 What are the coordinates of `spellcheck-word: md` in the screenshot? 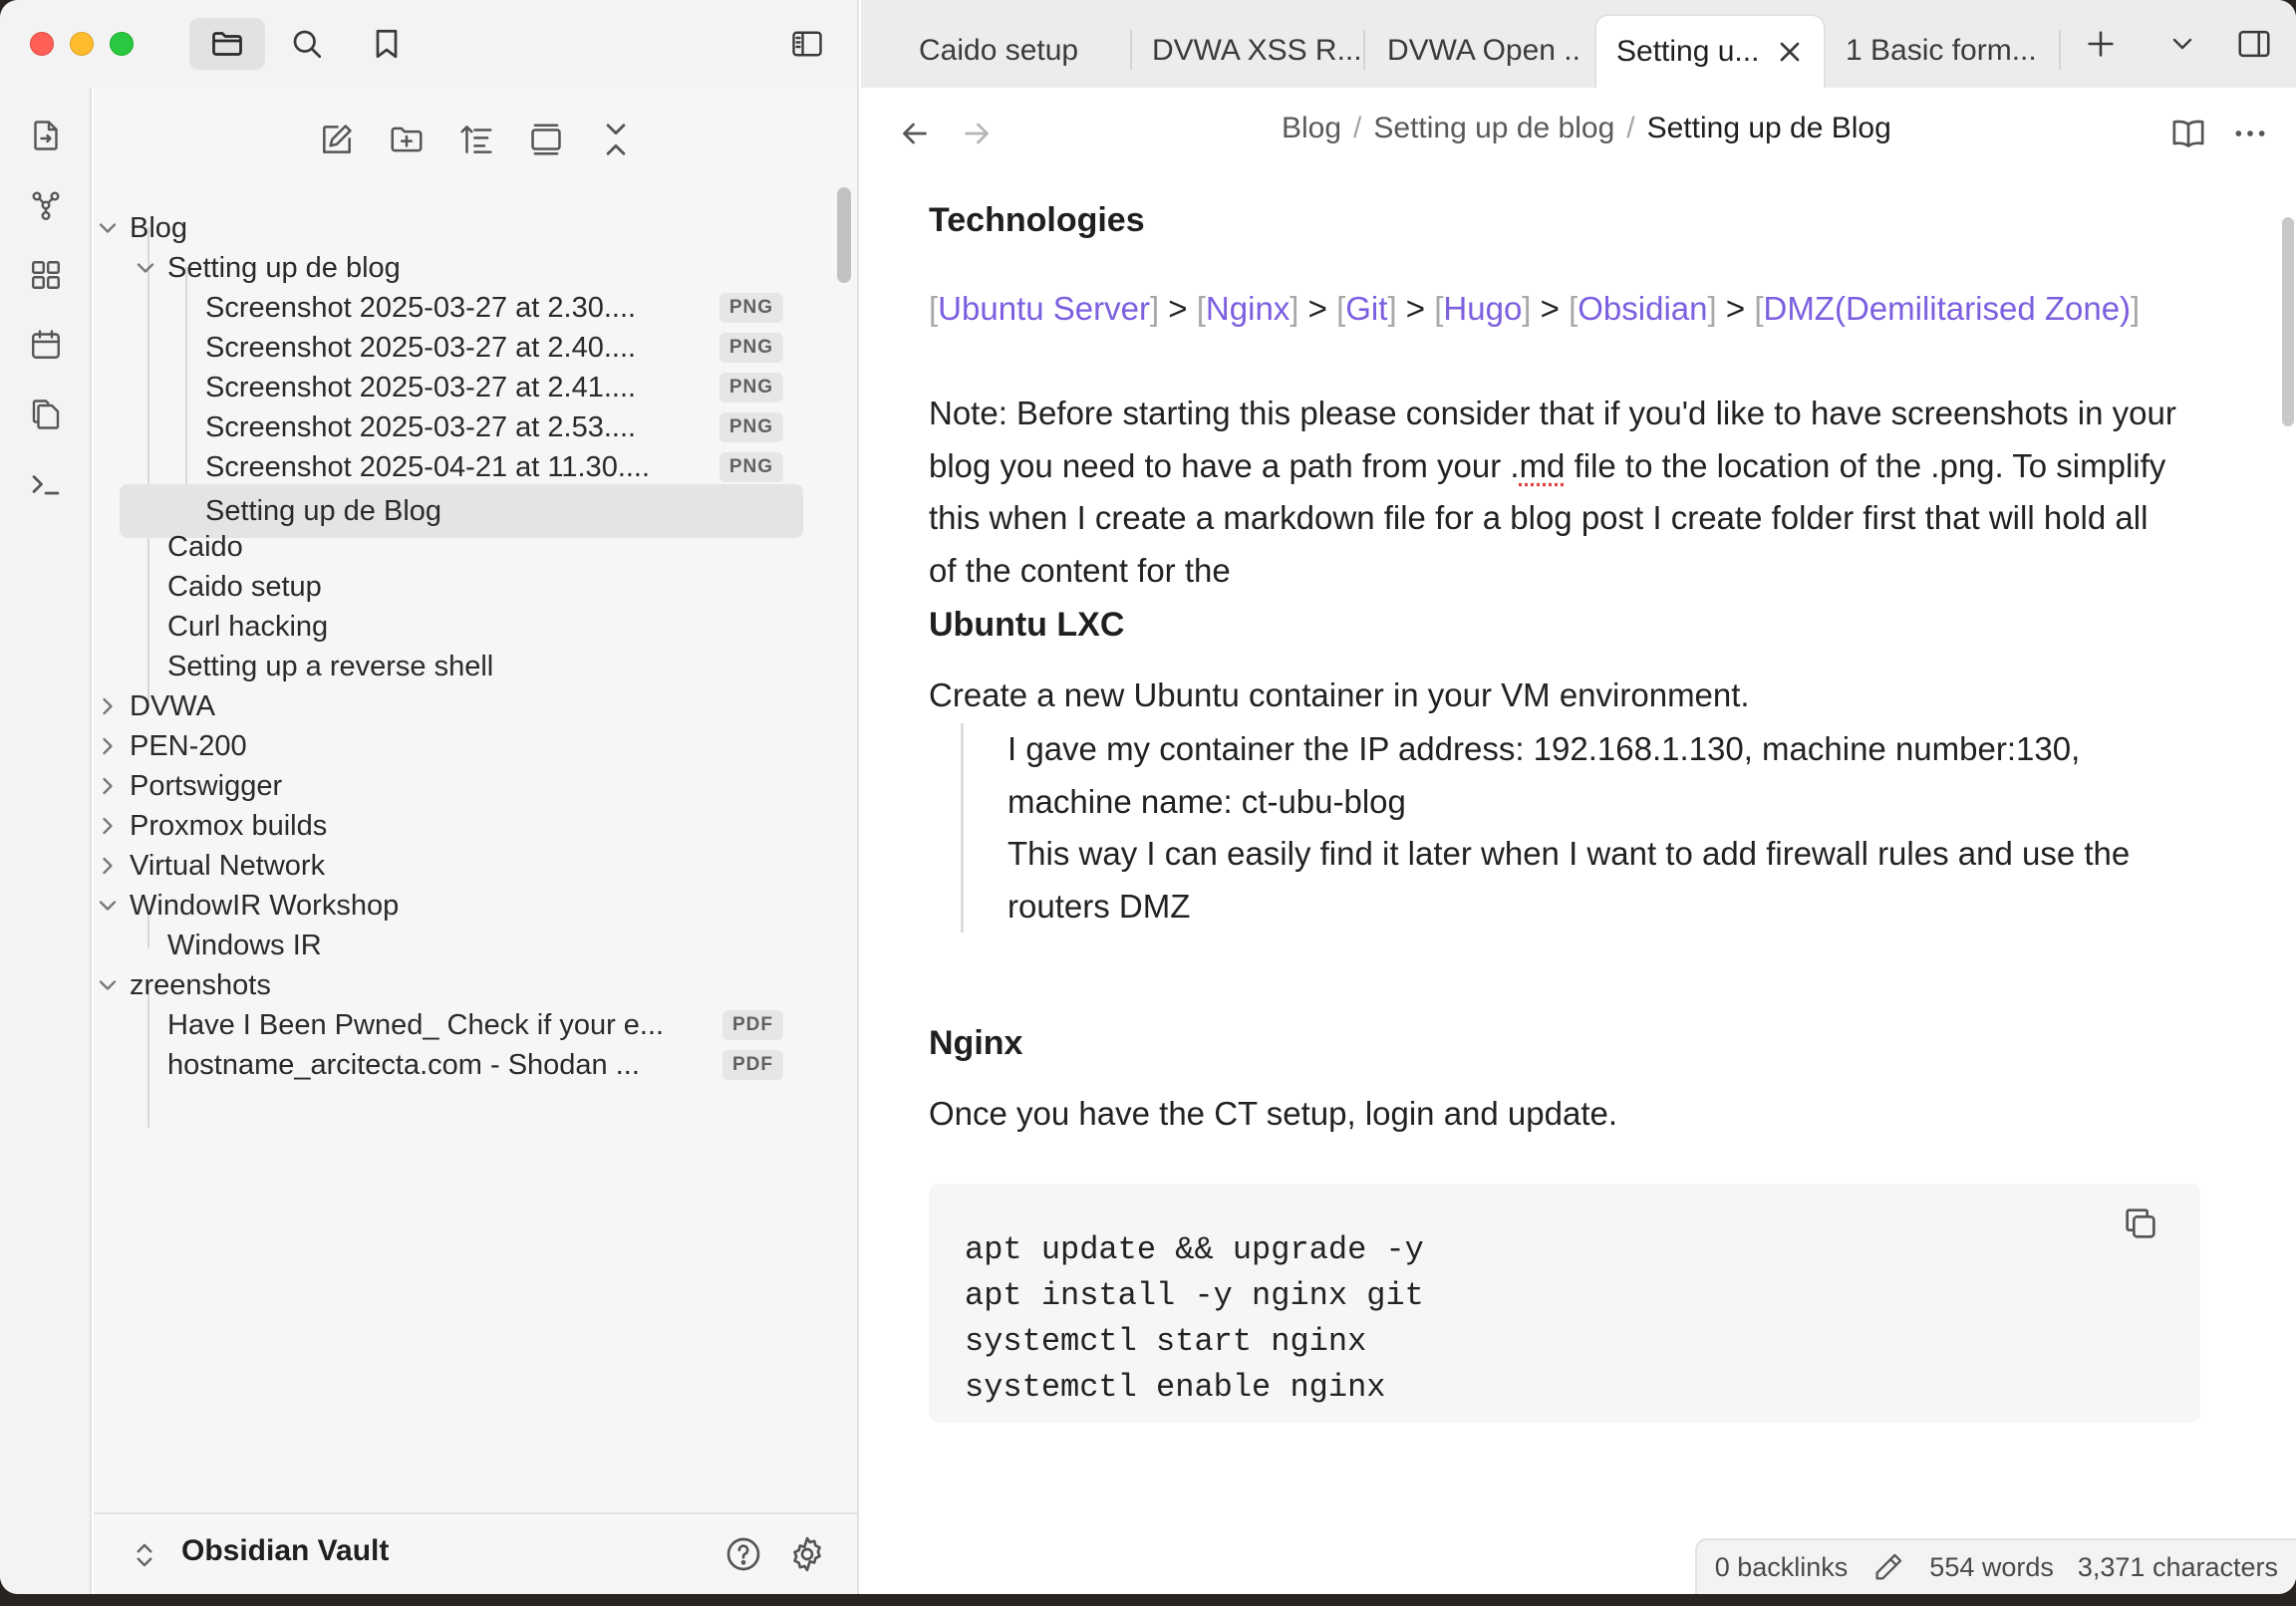 It's located at (1543, 466).